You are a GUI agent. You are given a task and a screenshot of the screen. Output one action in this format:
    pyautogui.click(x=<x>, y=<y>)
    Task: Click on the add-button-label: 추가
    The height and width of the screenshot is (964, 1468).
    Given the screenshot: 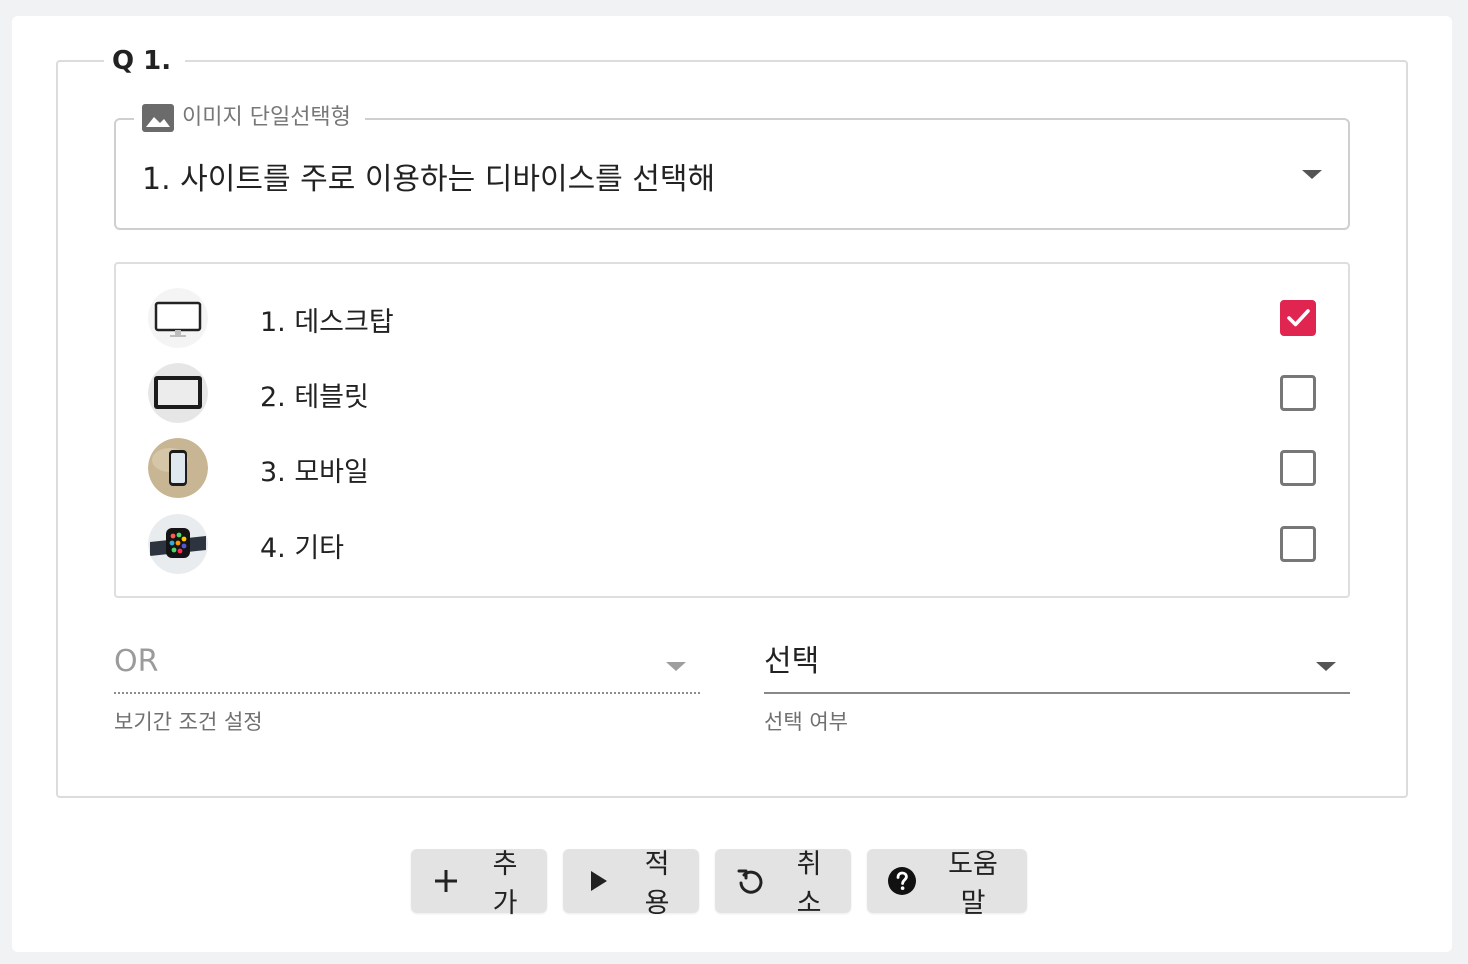 What is the action you would take?
    pyautogui.click(x=505, y=884)
    